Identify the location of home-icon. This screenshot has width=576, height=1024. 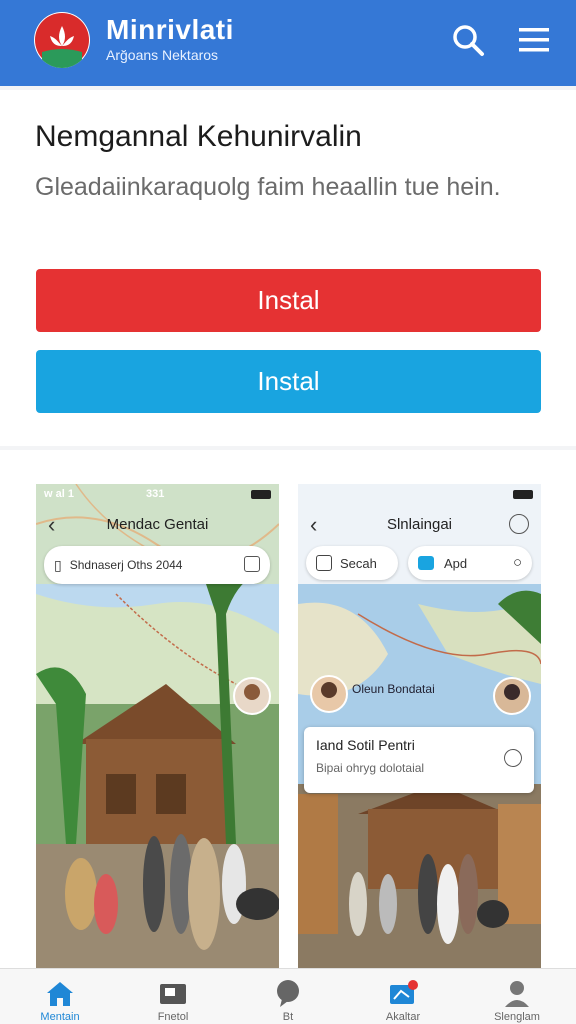
(60, 994).